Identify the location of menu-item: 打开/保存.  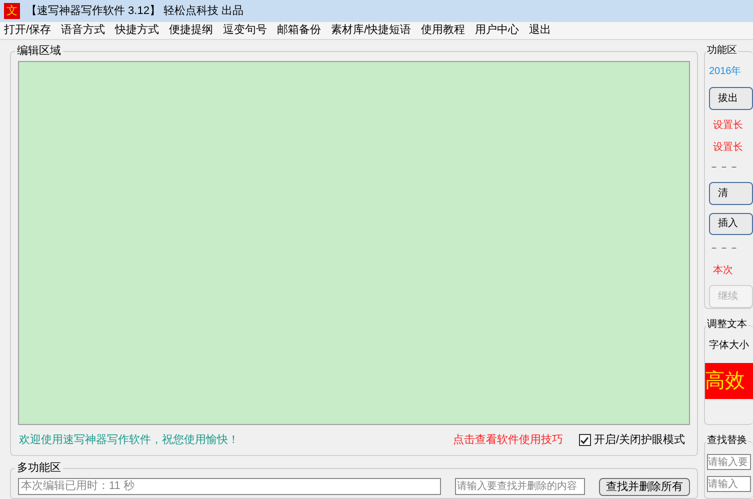
(28, 30).